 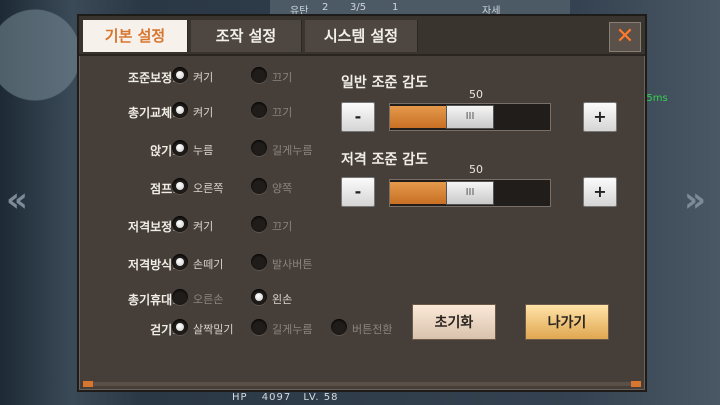 What do you see at coordinates (358, 117) in the screenshot?
I see `normal-aim-minus-button: -` at bounding box center [358, 117].